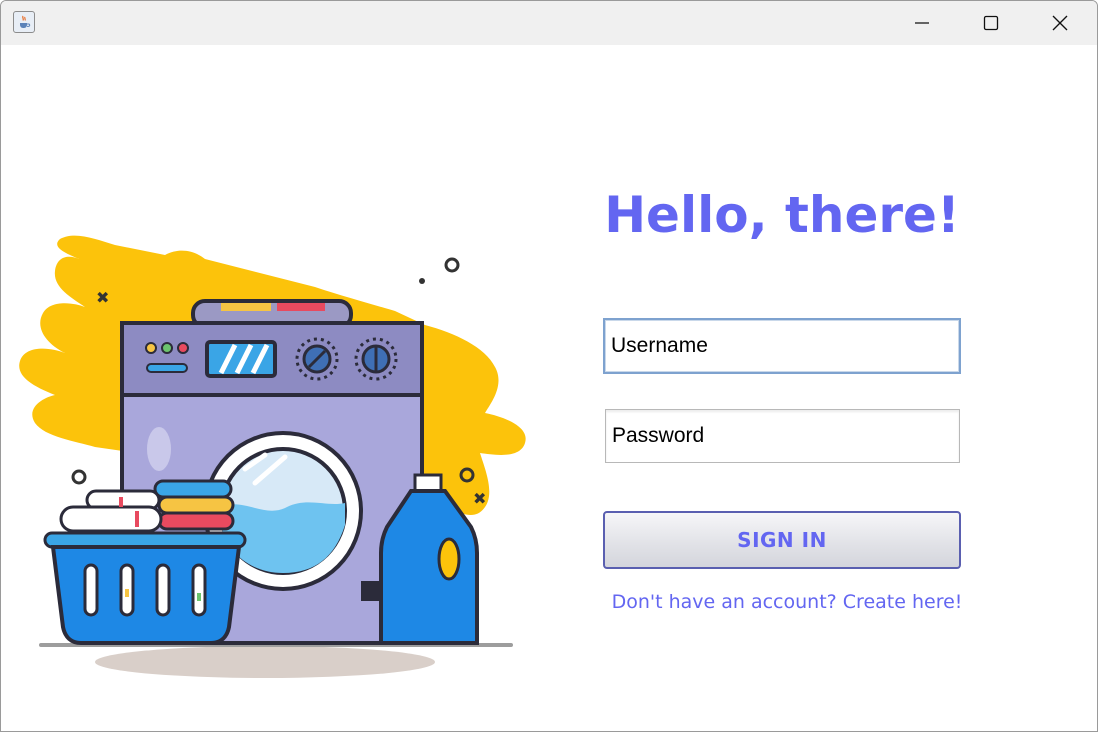 Image resolution: width=1098 pixels, height=732 pixels. I want to click on username-field, so click(782, 346).